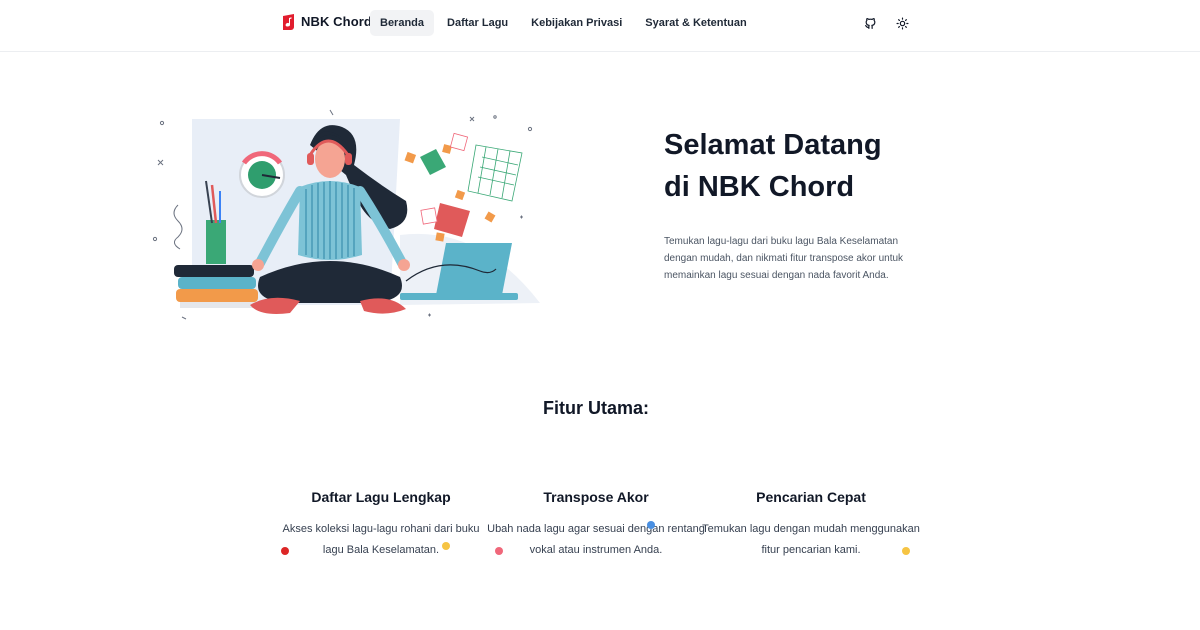  Describe the element at coordinates (807, 187) in the screenshot. I see `hero-title-suffix: Chord` at that location.